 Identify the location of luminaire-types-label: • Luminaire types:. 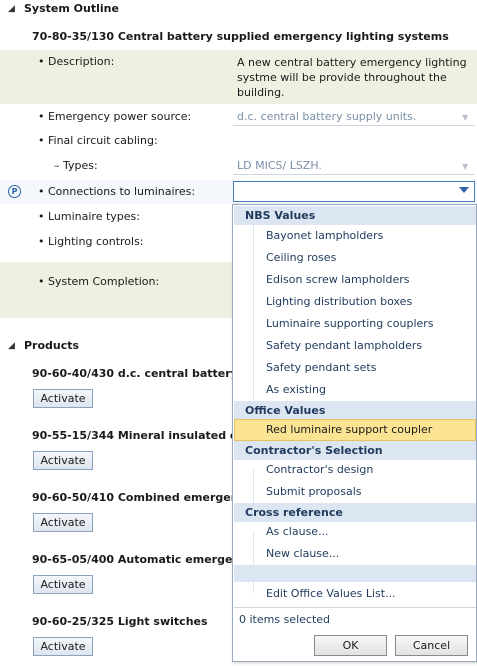
(89, 216).